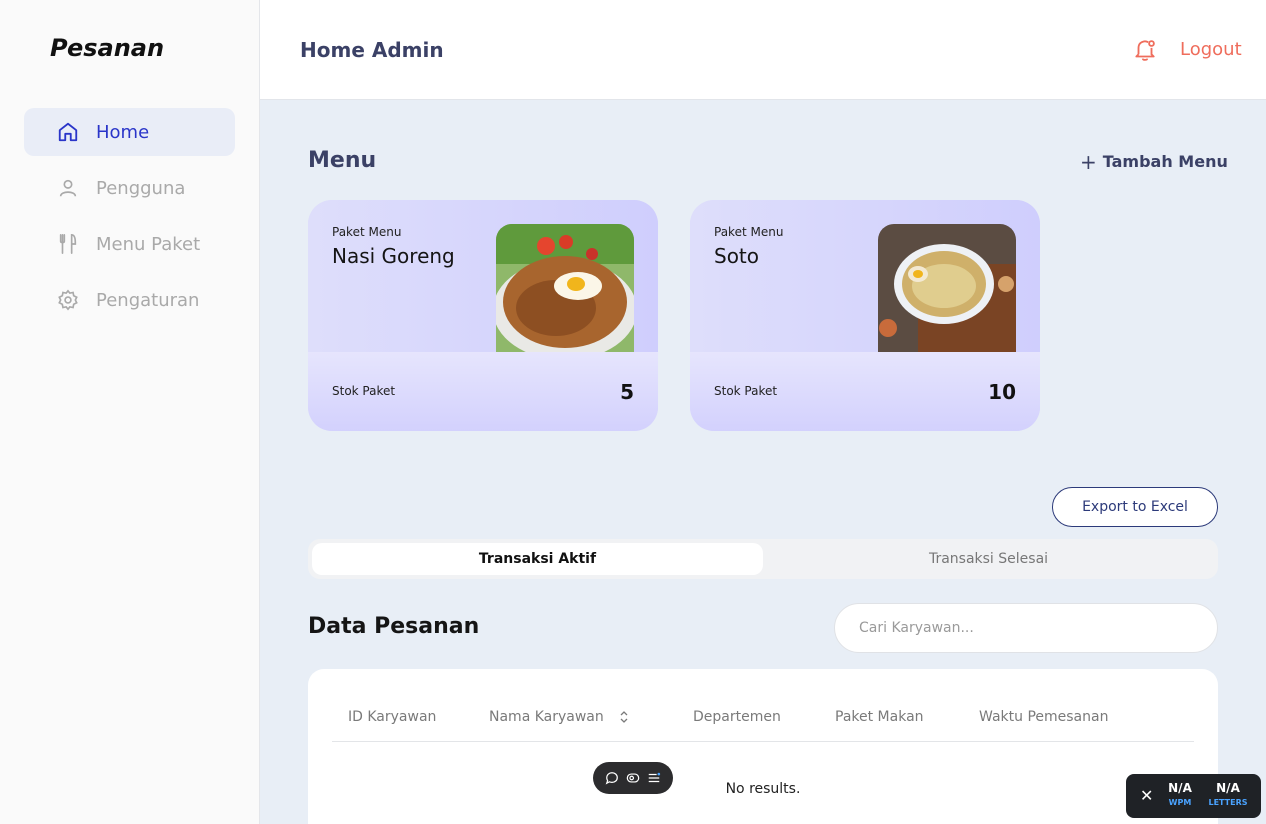  What do you see at coordinates (763, 50) in the screenshot?
I see `top-header: Home Admin Logout` at bounding box center [763, 50].